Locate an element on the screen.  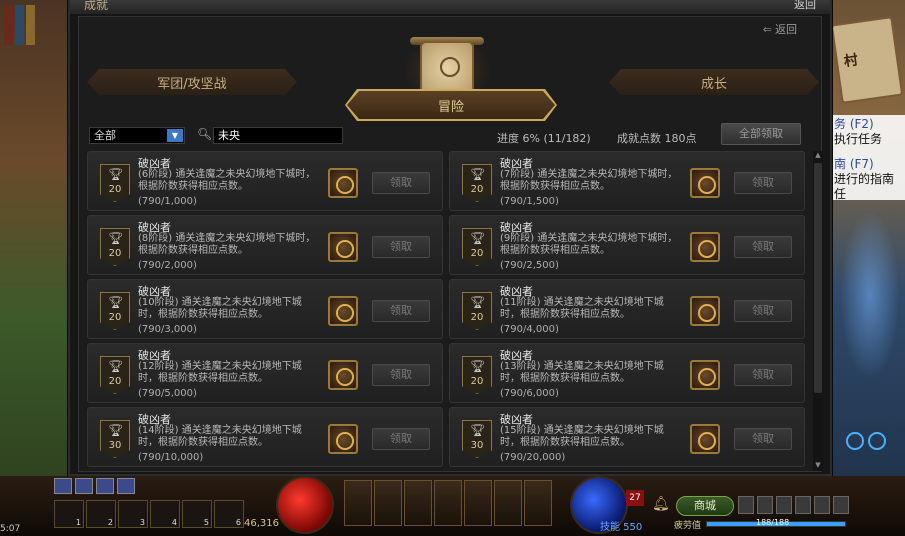
window-titlebar: 成就 返回 is located at coordinates (450, 7).